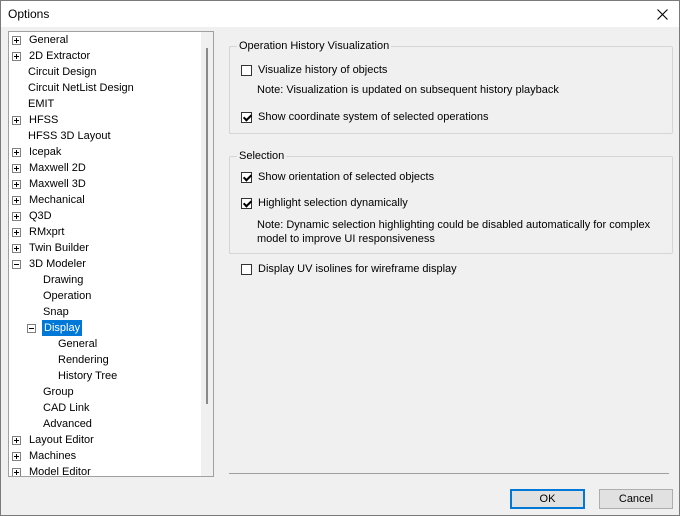  Describe the element at coordinates (61, 440) in the screenshot. I see `tree-item-label: Layout Editor` at that location.